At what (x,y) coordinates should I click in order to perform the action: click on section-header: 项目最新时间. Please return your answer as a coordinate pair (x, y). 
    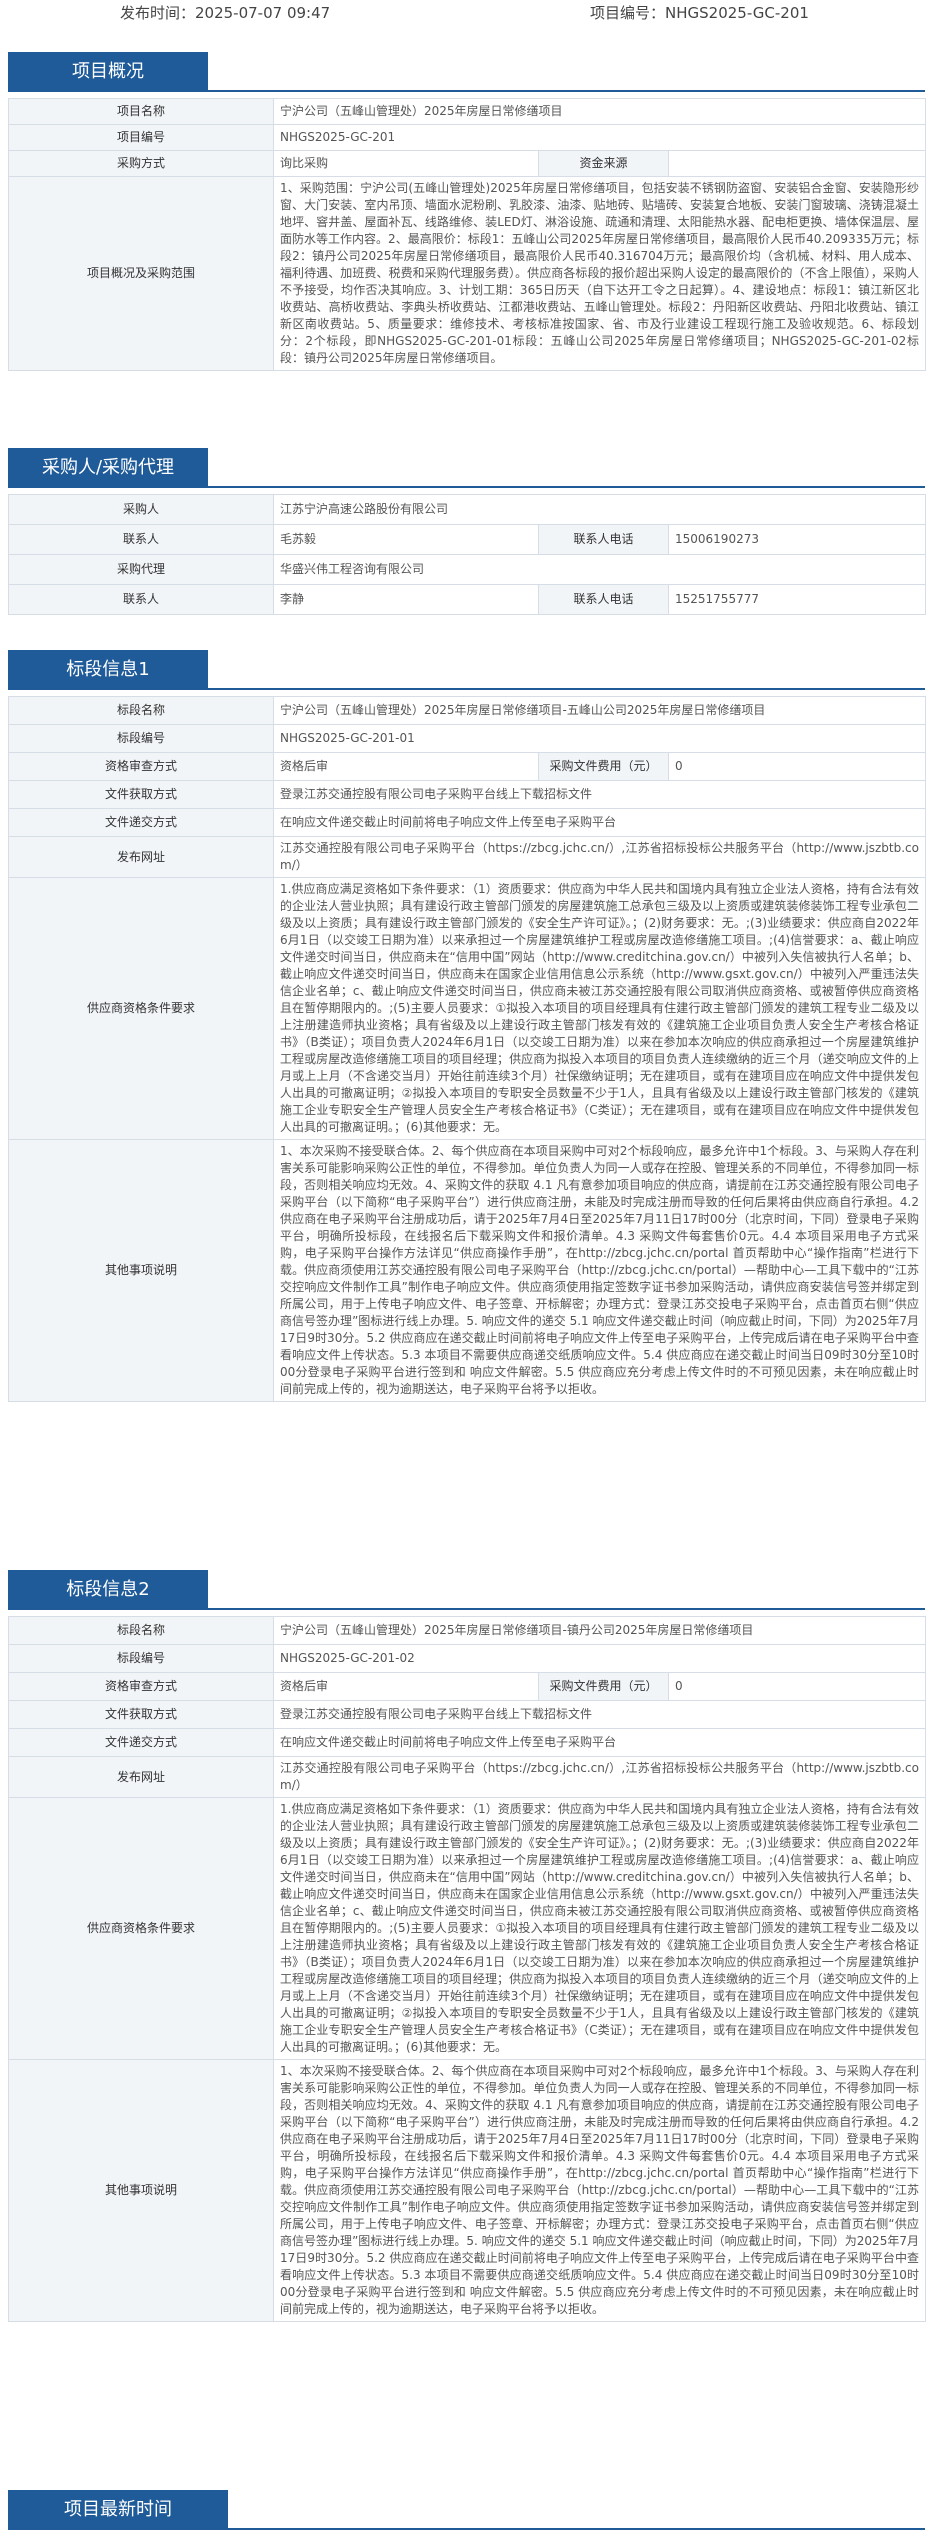
    Looking at the image, I should click on (466, 2510).